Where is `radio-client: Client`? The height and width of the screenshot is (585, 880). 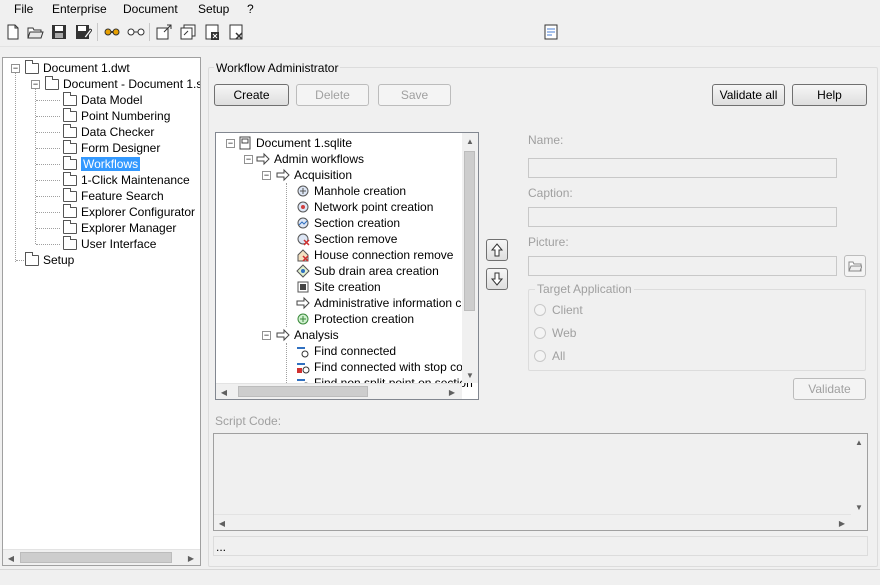
radio-client: Client is located at coordinates (558, 310).